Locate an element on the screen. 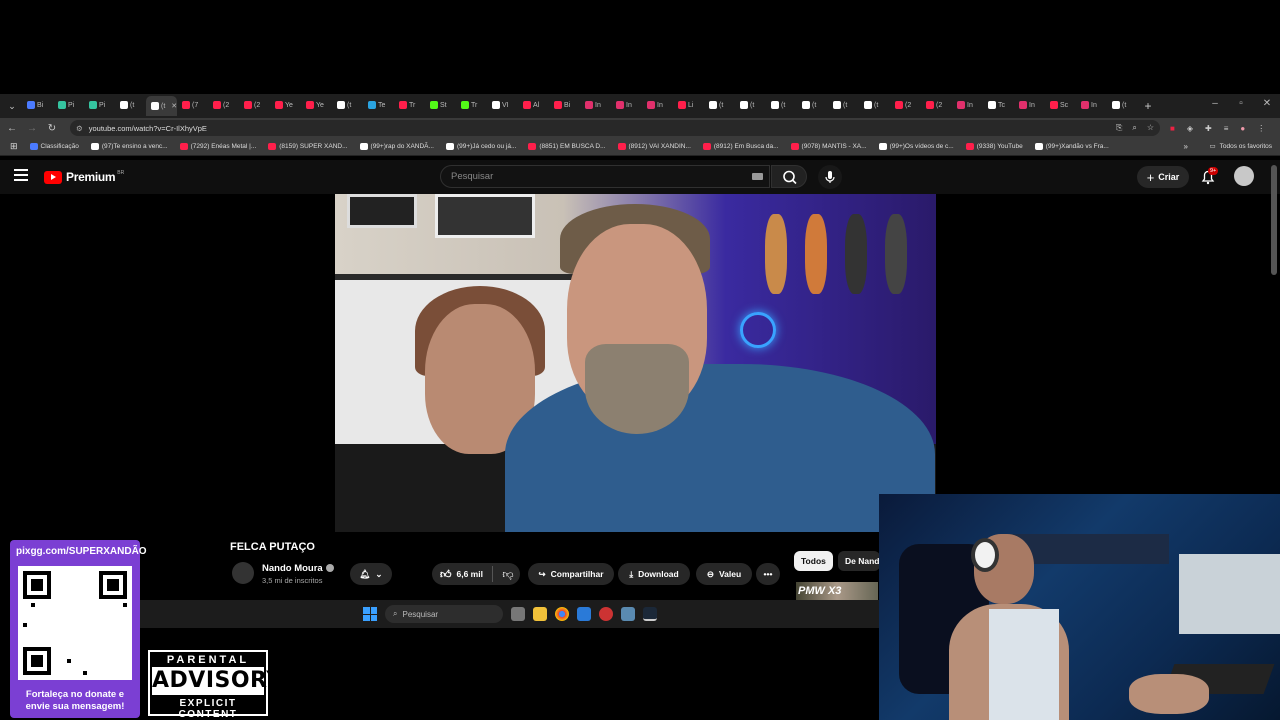 This screenshot has height=720, width=1280. keyboard-icon is located at coordinates (757, 176).